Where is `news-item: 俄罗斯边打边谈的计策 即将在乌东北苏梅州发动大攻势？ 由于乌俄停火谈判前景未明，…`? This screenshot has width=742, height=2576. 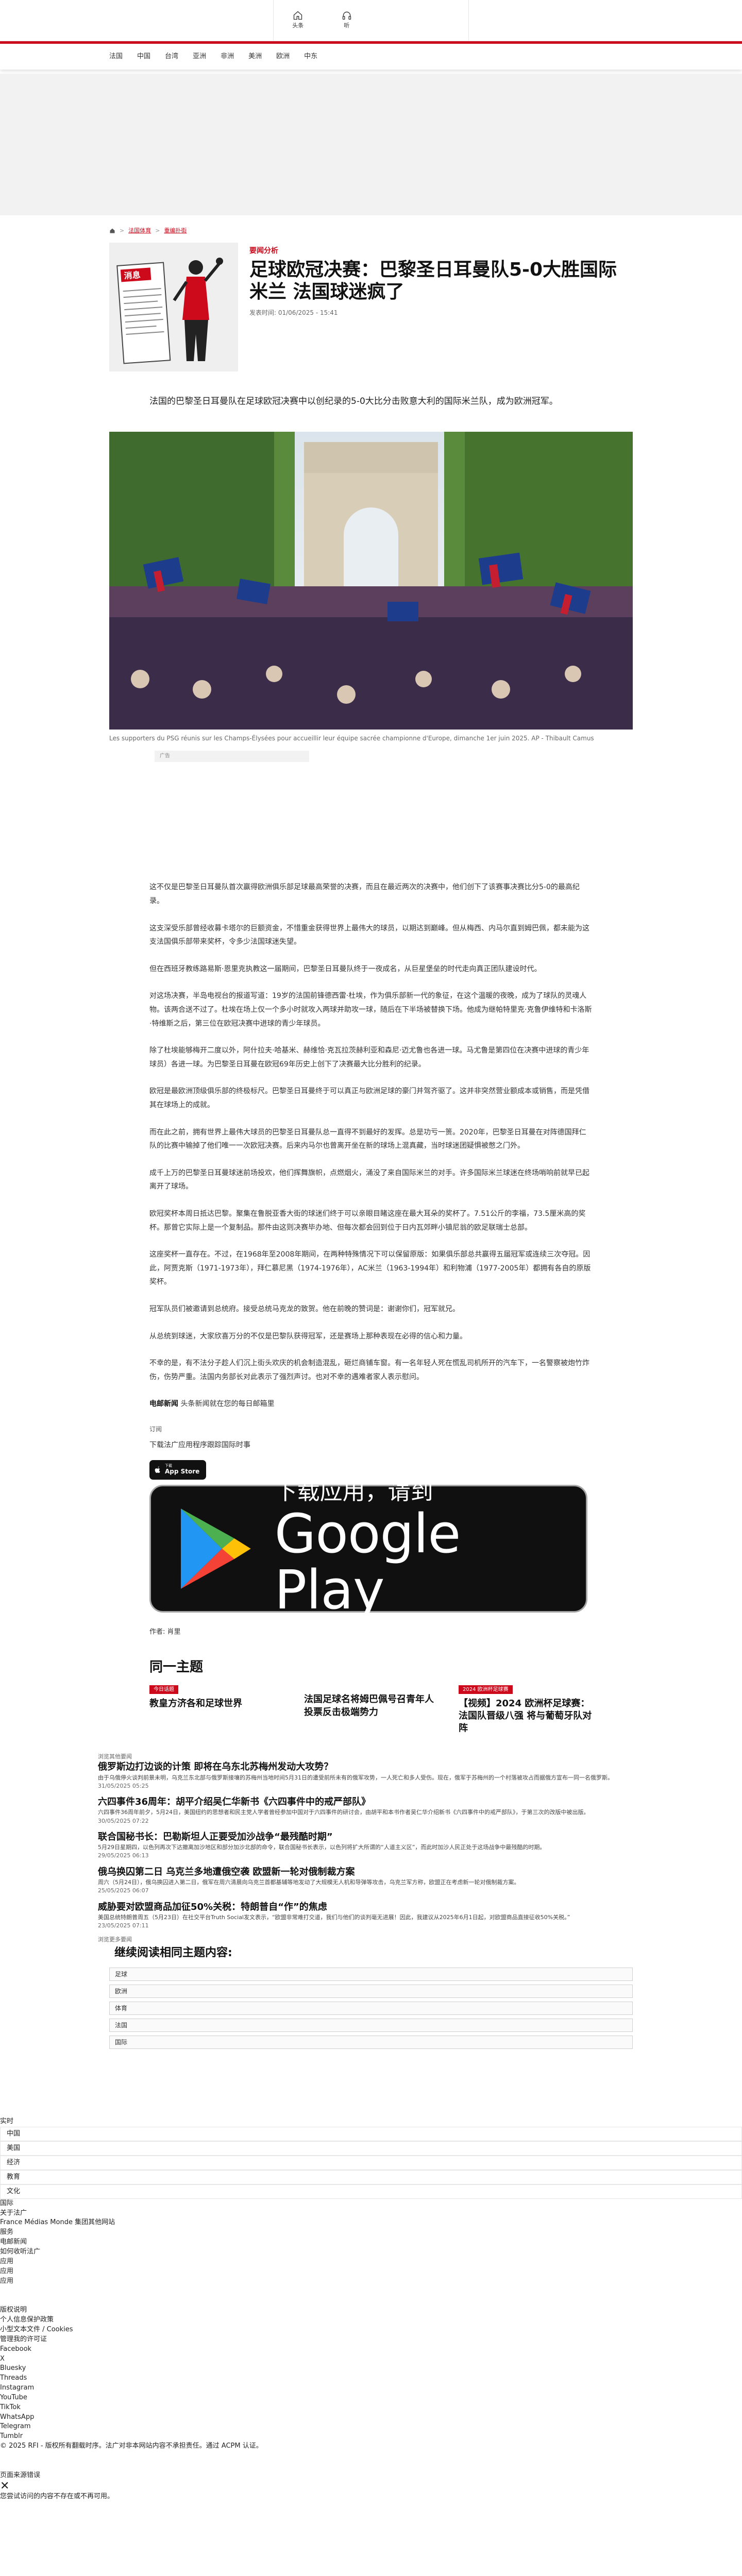 news-item: 俄罗斯边打边谈的计策 即将在乌东北苏梅州发动大攻势？ 由于乌俄停火谈判前景未明，… is located at coordinates (360, 1775).